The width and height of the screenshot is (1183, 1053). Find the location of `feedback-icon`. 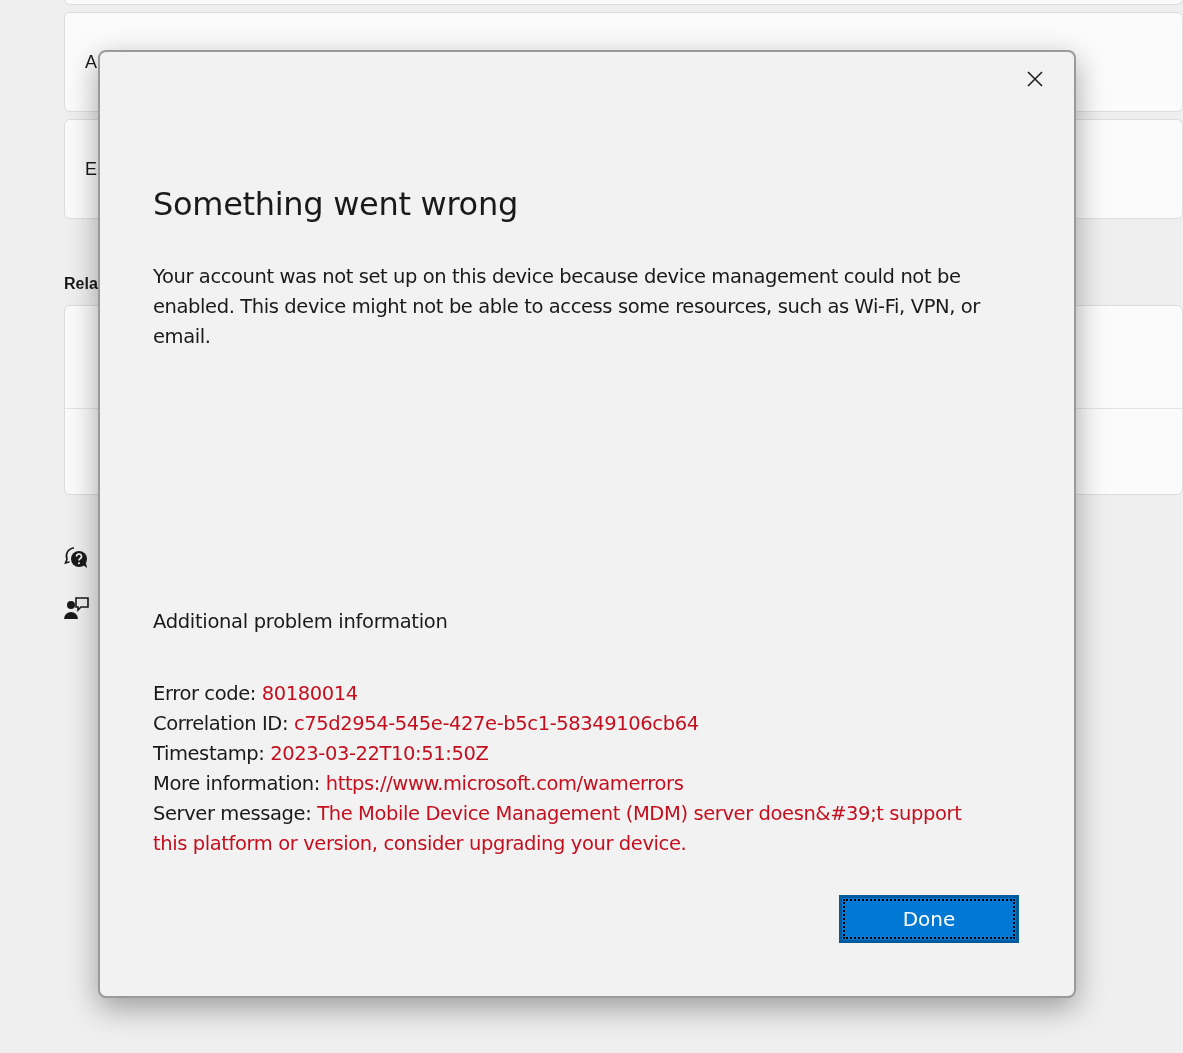

feedback-icon is located at coordinates (77, 608).